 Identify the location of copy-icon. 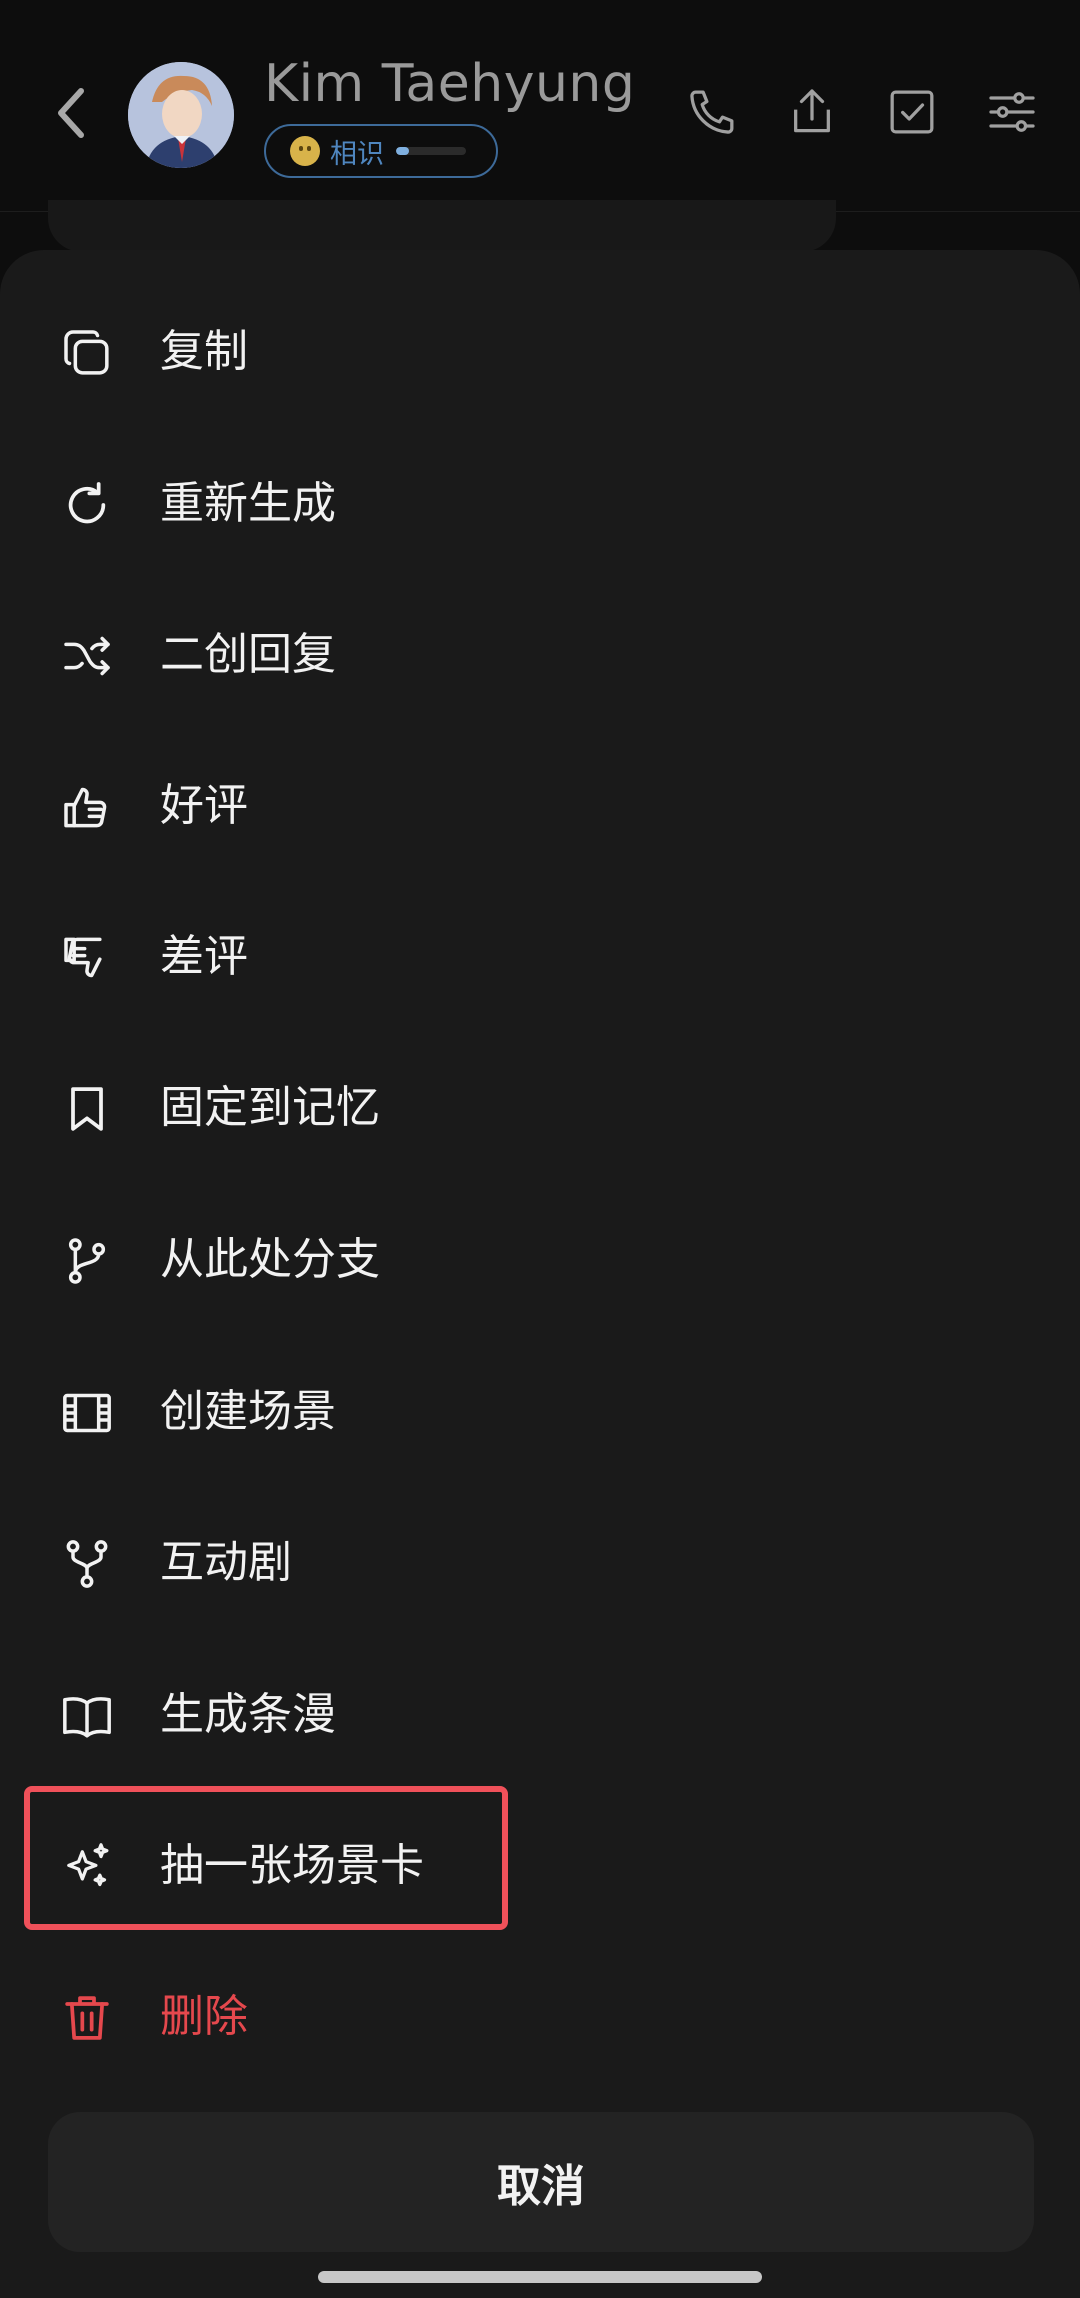
(87, 353).